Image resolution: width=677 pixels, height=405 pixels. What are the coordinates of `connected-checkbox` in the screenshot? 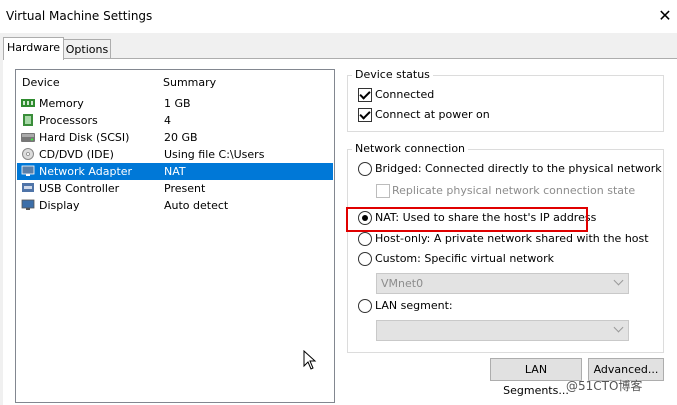 It's located at (365, 95).